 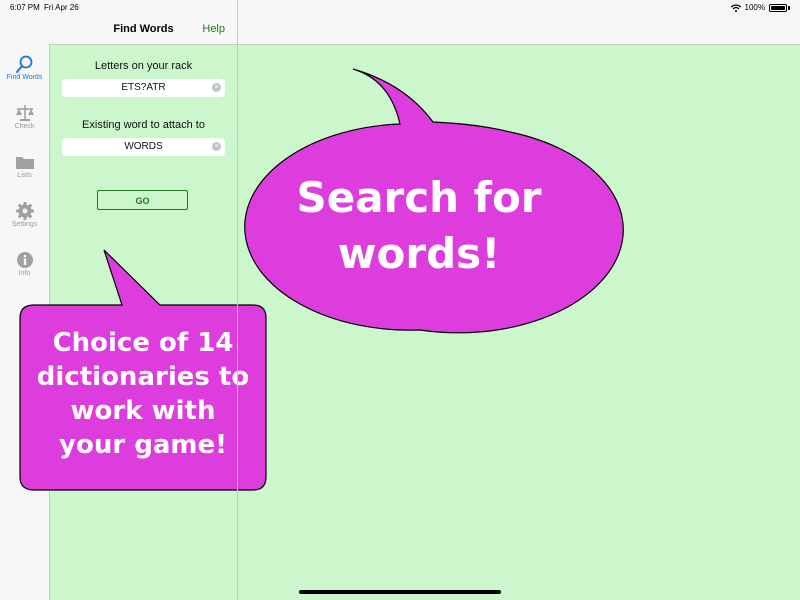 What do you see at coordinates (143, 411) in the screenshot?
I see `small-callout-line: work with` at bounding box center [143, 411].